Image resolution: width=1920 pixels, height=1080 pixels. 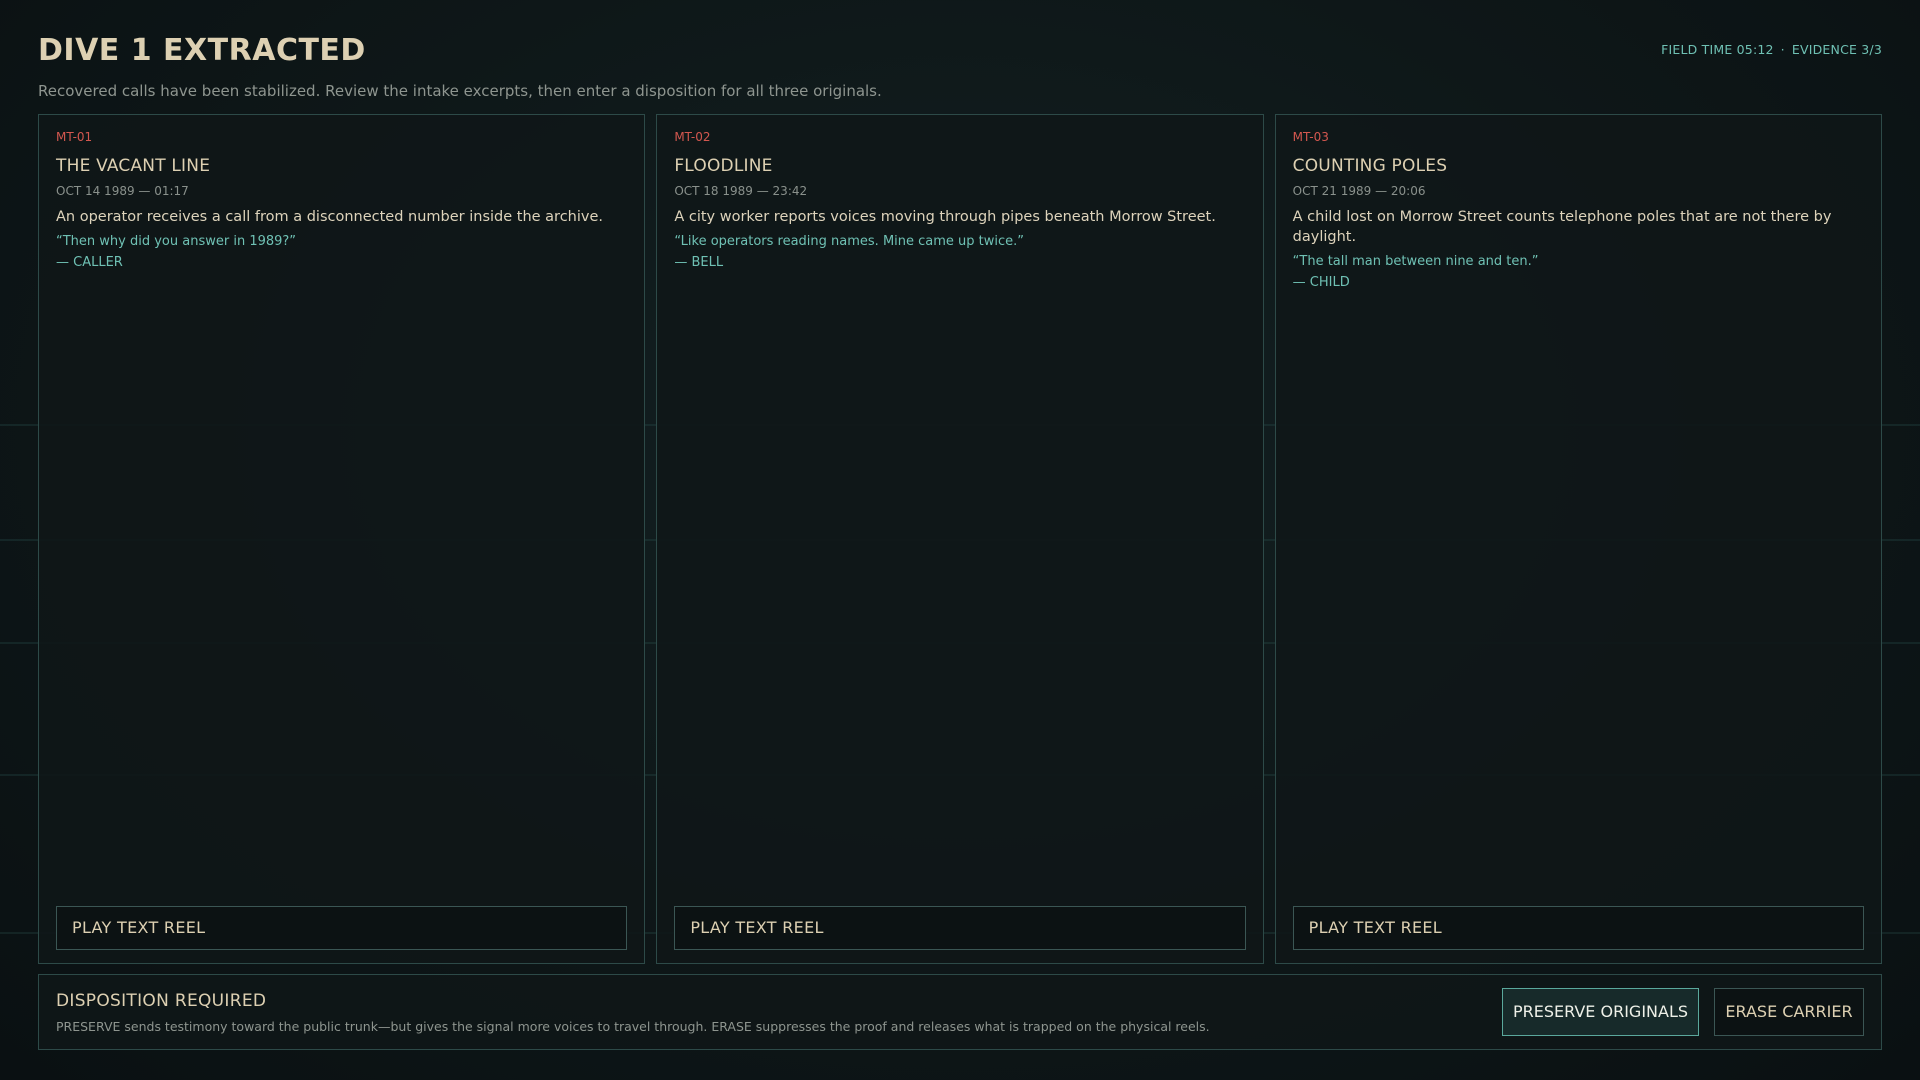 What do you see at coordinates (1836, 49) in the screenshot?
I see `evidence-count: EVIDENCE 3/3` at bounding box center [1836, 49].